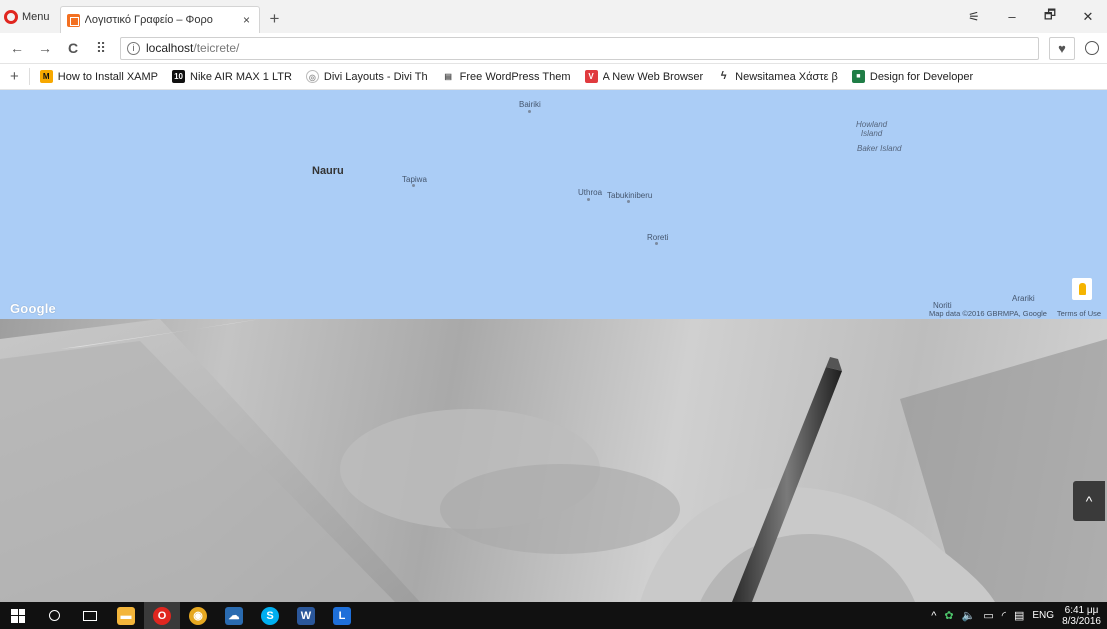 The height and width of the screenshot is (629, 1107). I want to click on bookmark-item: 10 Nike AIR MAX 1 LTR, so click(232, 76).